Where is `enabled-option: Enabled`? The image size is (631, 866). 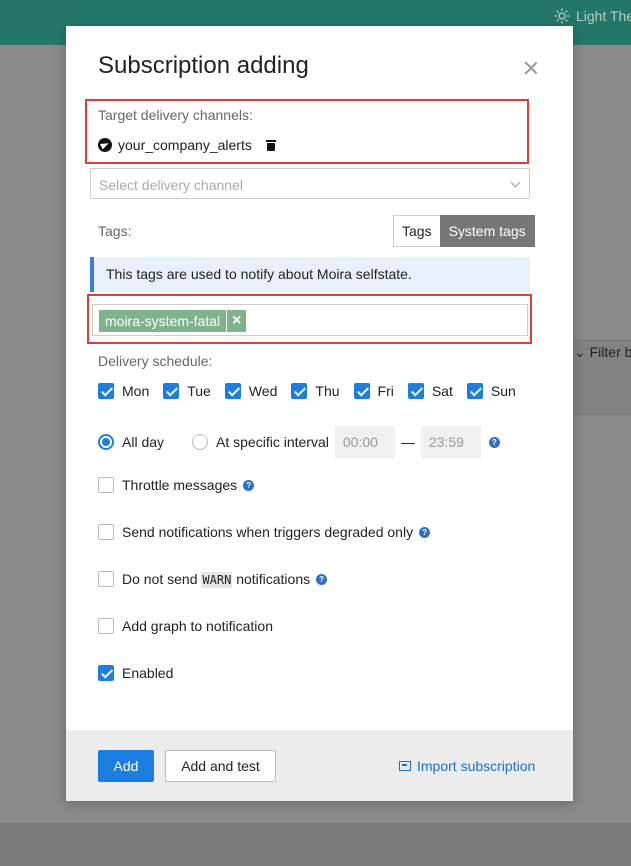 enabled-option: Enabled is located at coordinates (135, 673).